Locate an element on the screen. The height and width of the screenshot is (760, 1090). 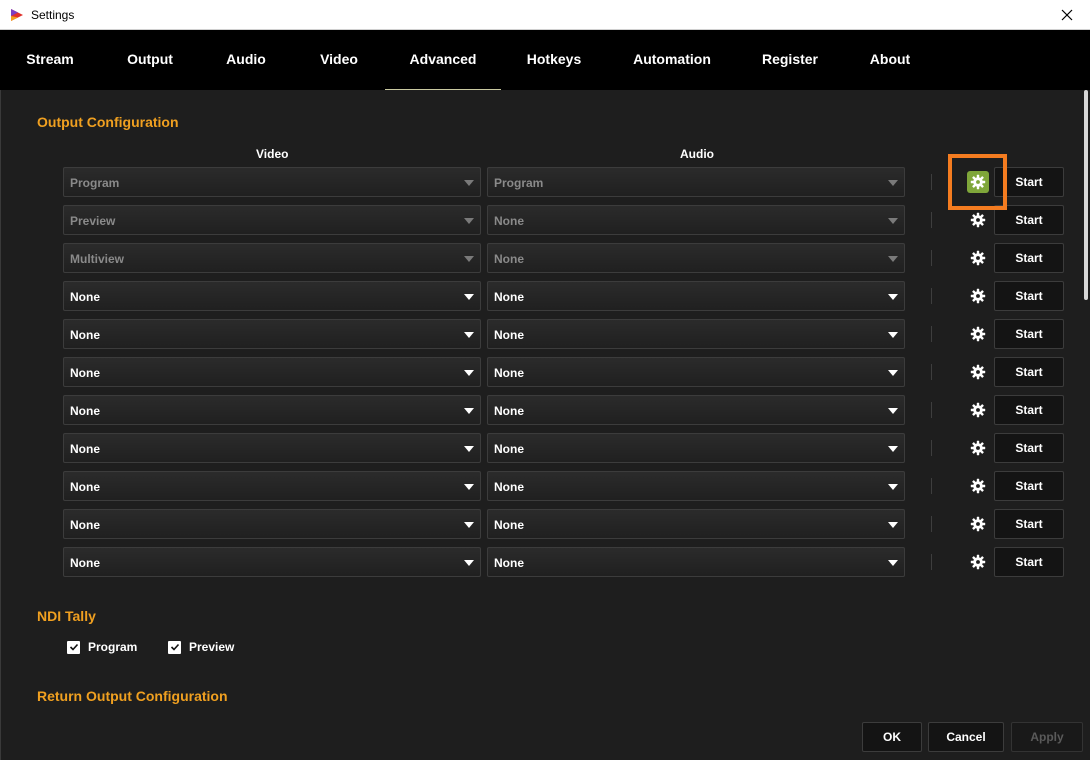
cancel-button: Cancel is located at coordinates (966, 737).